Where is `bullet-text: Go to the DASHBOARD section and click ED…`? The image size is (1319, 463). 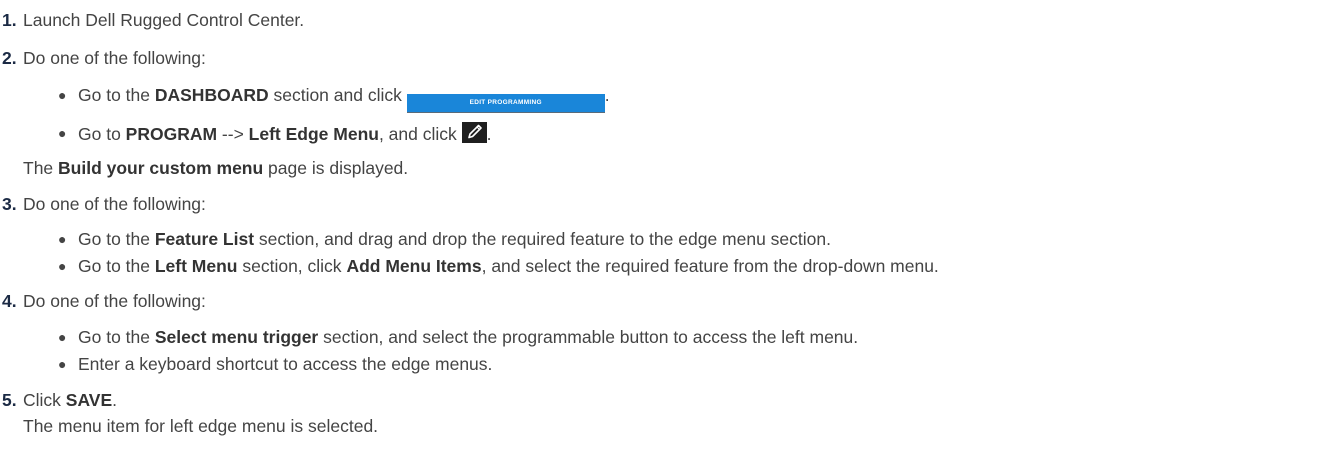
bullet-text: Go to the DASHBOARD section and click ED… is located at coordinates (344, 98).